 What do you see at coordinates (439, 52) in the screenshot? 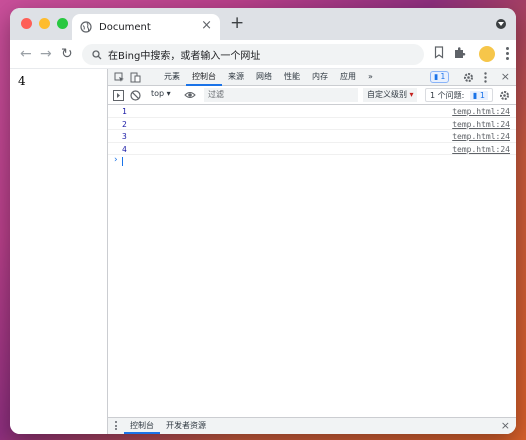
I see `bookmark-icon` at bounding box center [439, 52].